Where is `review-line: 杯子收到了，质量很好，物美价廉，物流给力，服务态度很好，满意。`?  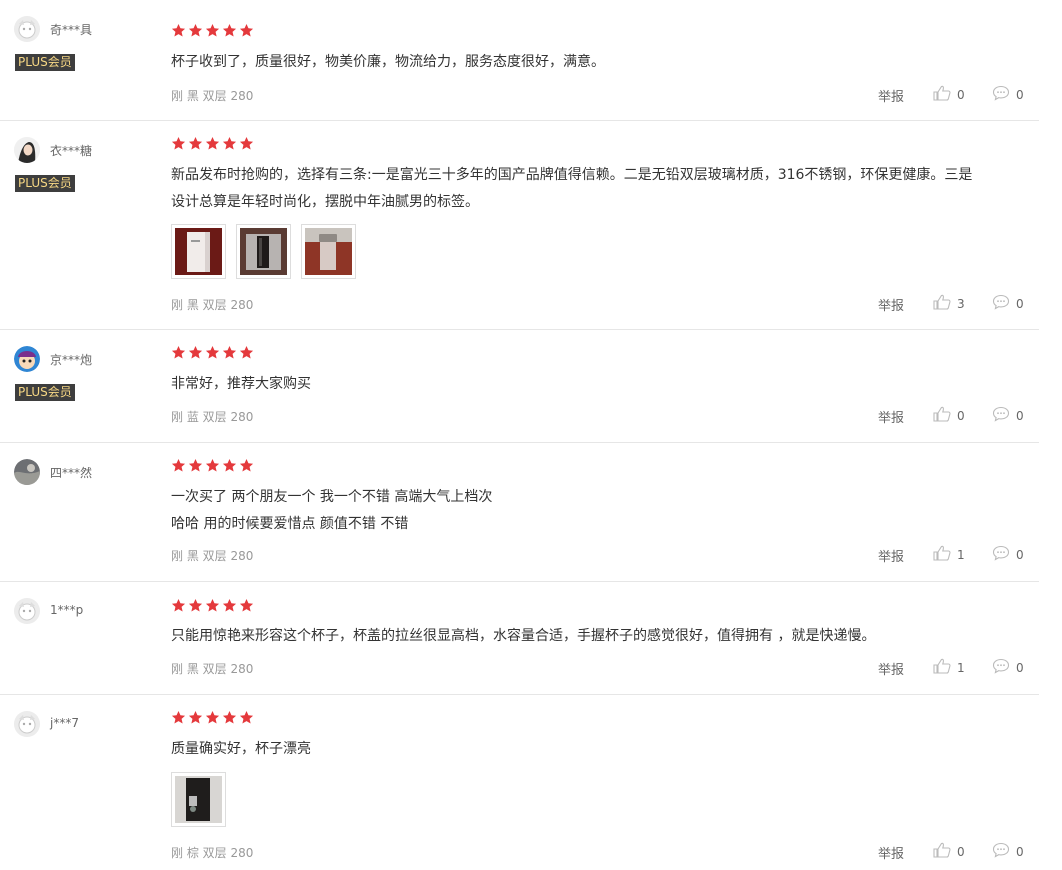 review-line: 杯子收到了，质量很好，物美价廉，物流给力，服务态度很好，满意。 is located at coordinates (388, 62).